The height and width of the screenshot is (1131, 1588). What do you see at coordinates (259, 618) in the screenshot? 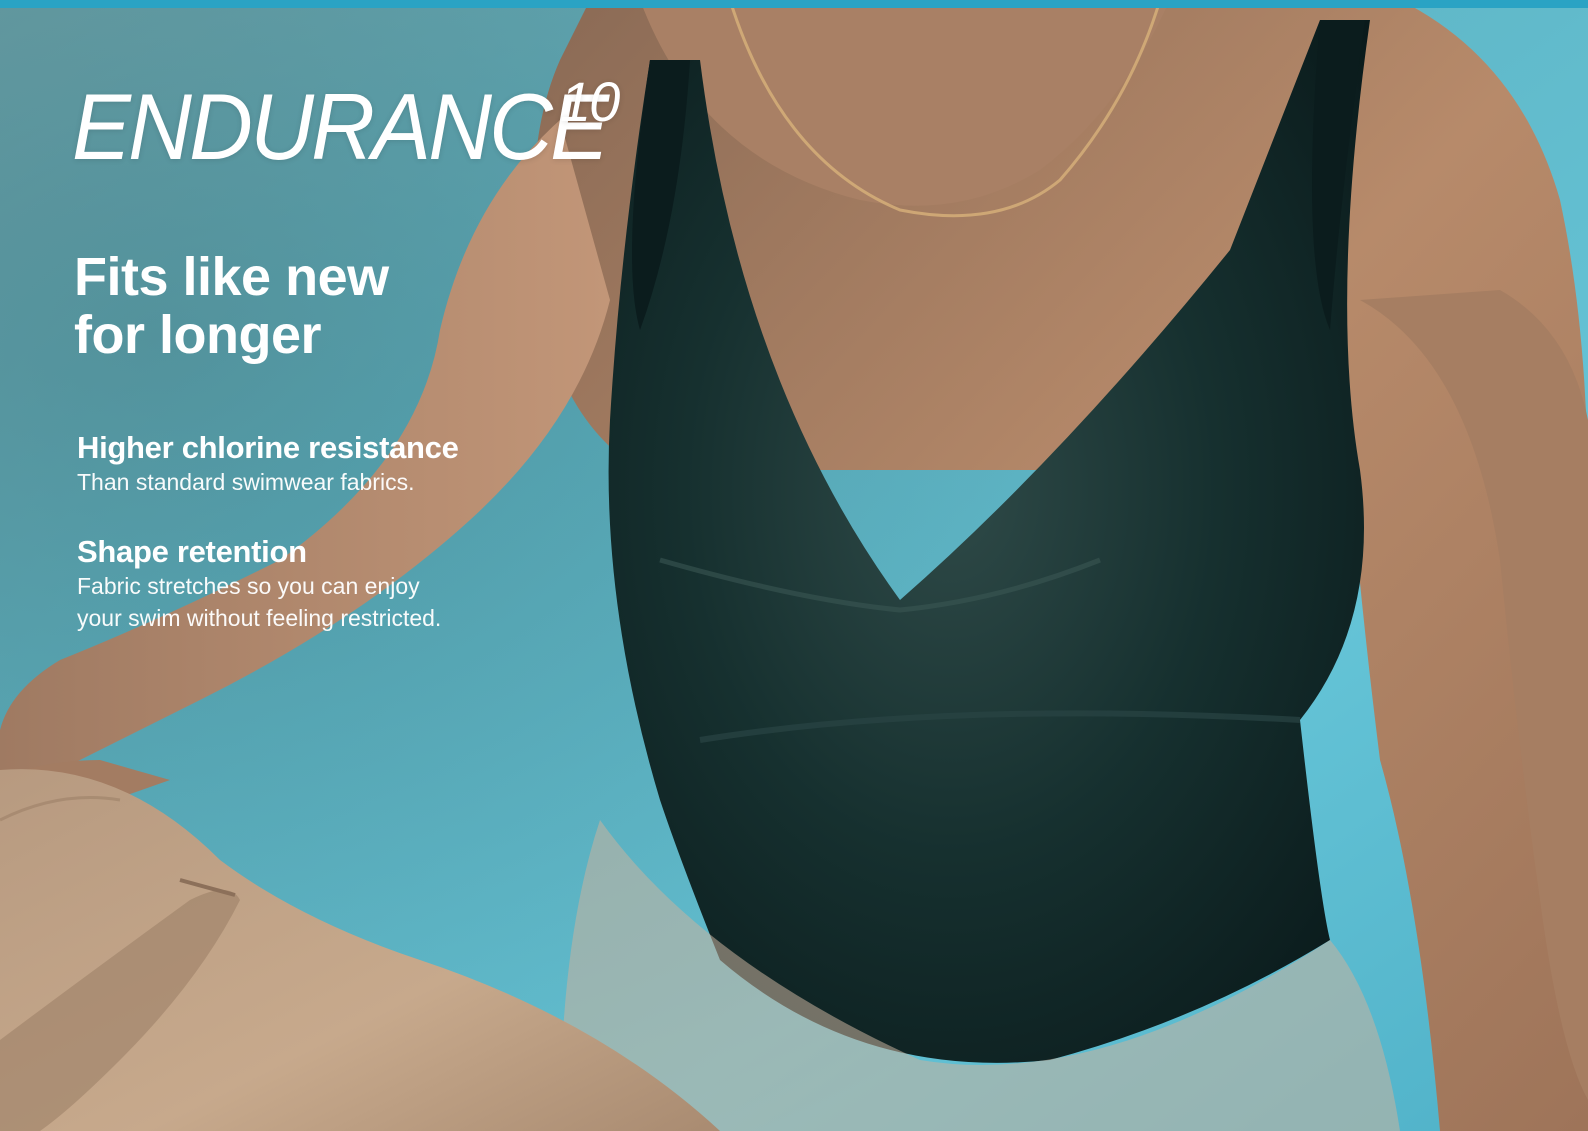
I see `feature-description-line: your swim without feeling restricted.` at bounding box center [259, 618].